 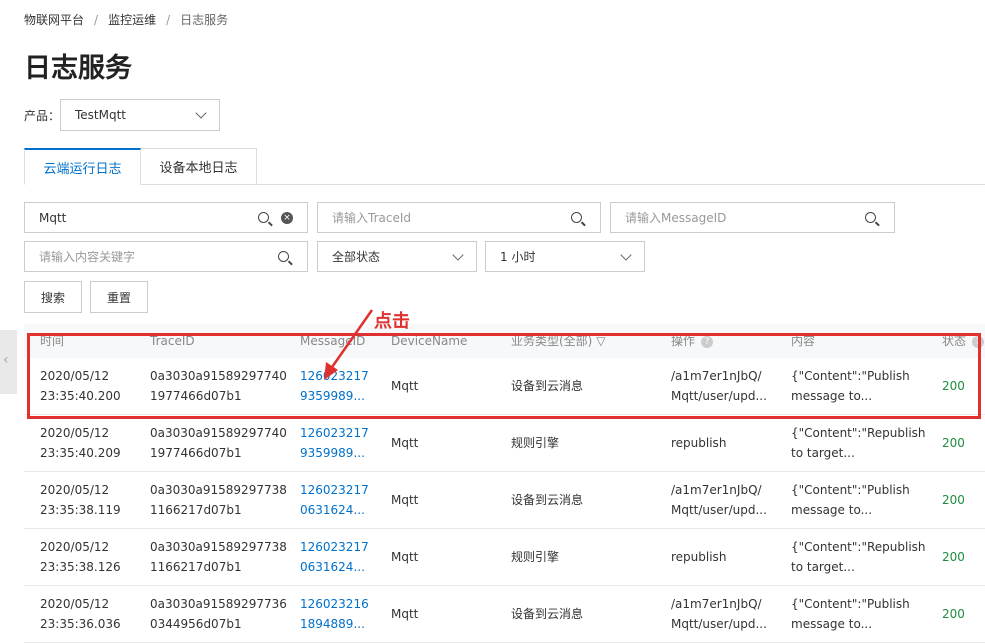 I want to click on cell-time: 2020/05/12 23:35:36.036, so click(x=80, y=614).